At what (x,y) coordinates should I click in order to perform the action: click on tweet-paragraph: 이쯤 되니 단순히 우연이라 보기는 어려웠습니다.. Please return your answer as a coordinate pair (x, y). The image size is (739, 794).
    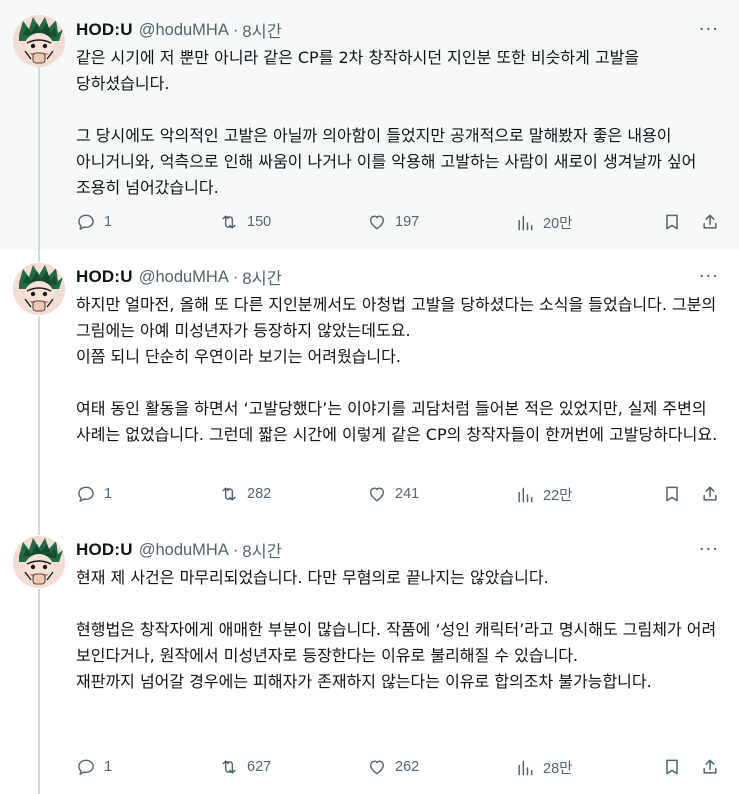
    Looking at the image, I should click on (238, 356).